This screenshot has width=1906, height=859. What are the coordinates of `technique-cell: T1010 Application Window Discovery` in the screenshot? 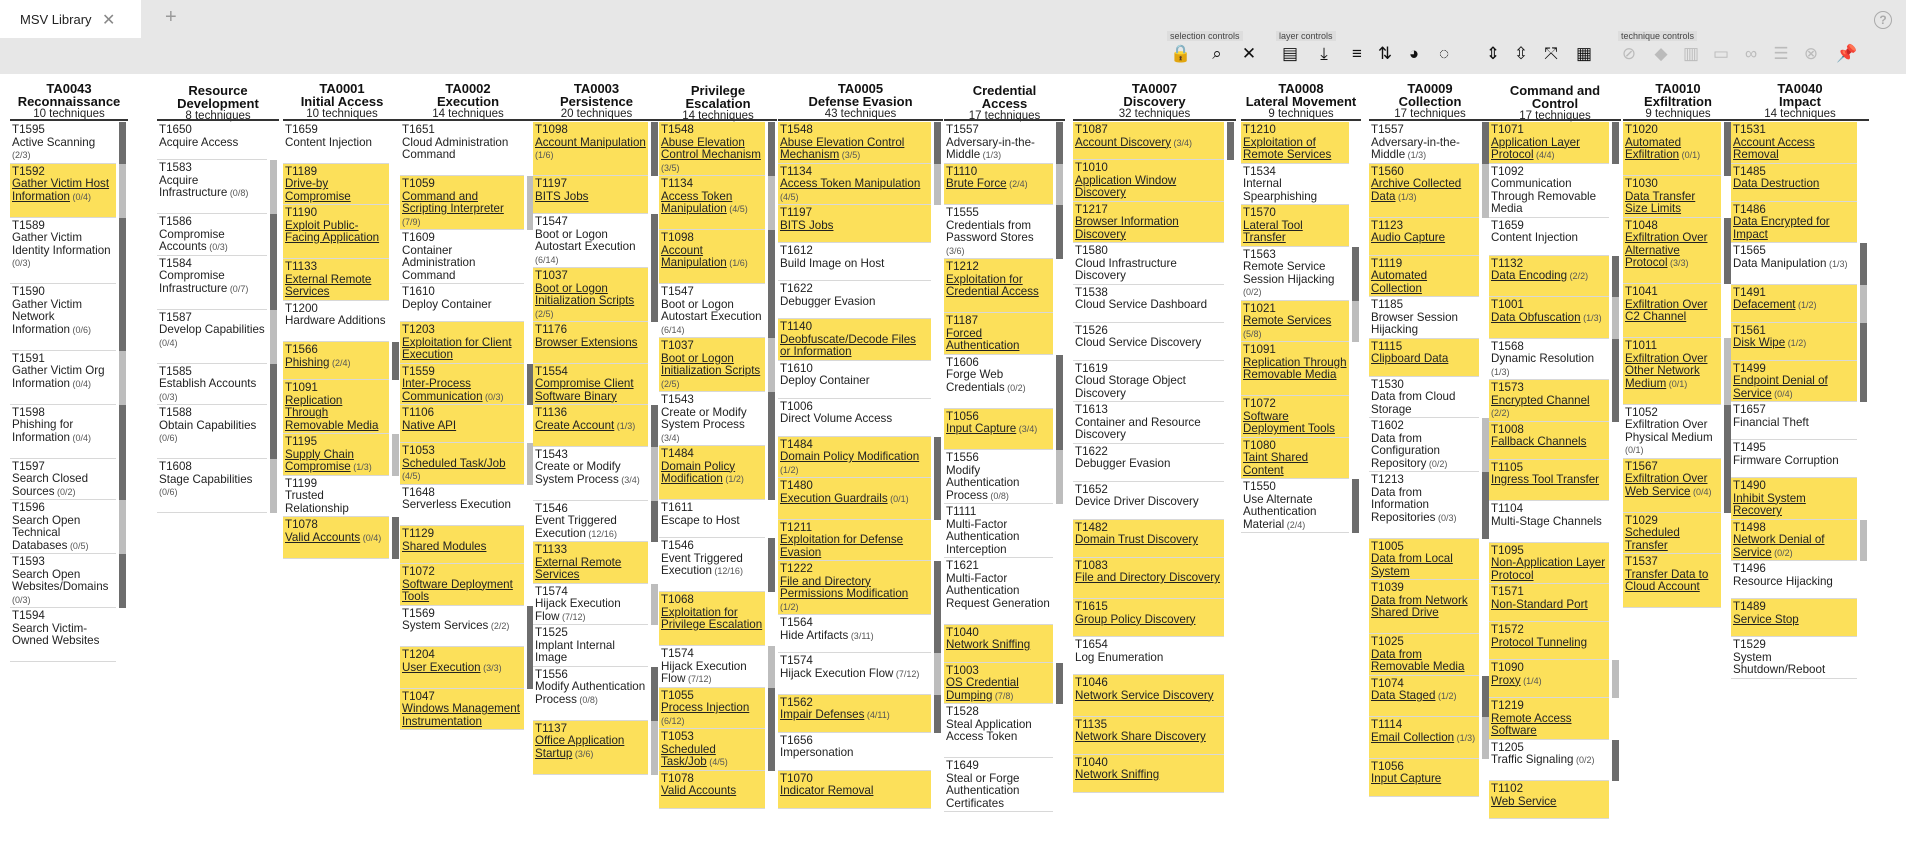 It's located at (1148, 181).